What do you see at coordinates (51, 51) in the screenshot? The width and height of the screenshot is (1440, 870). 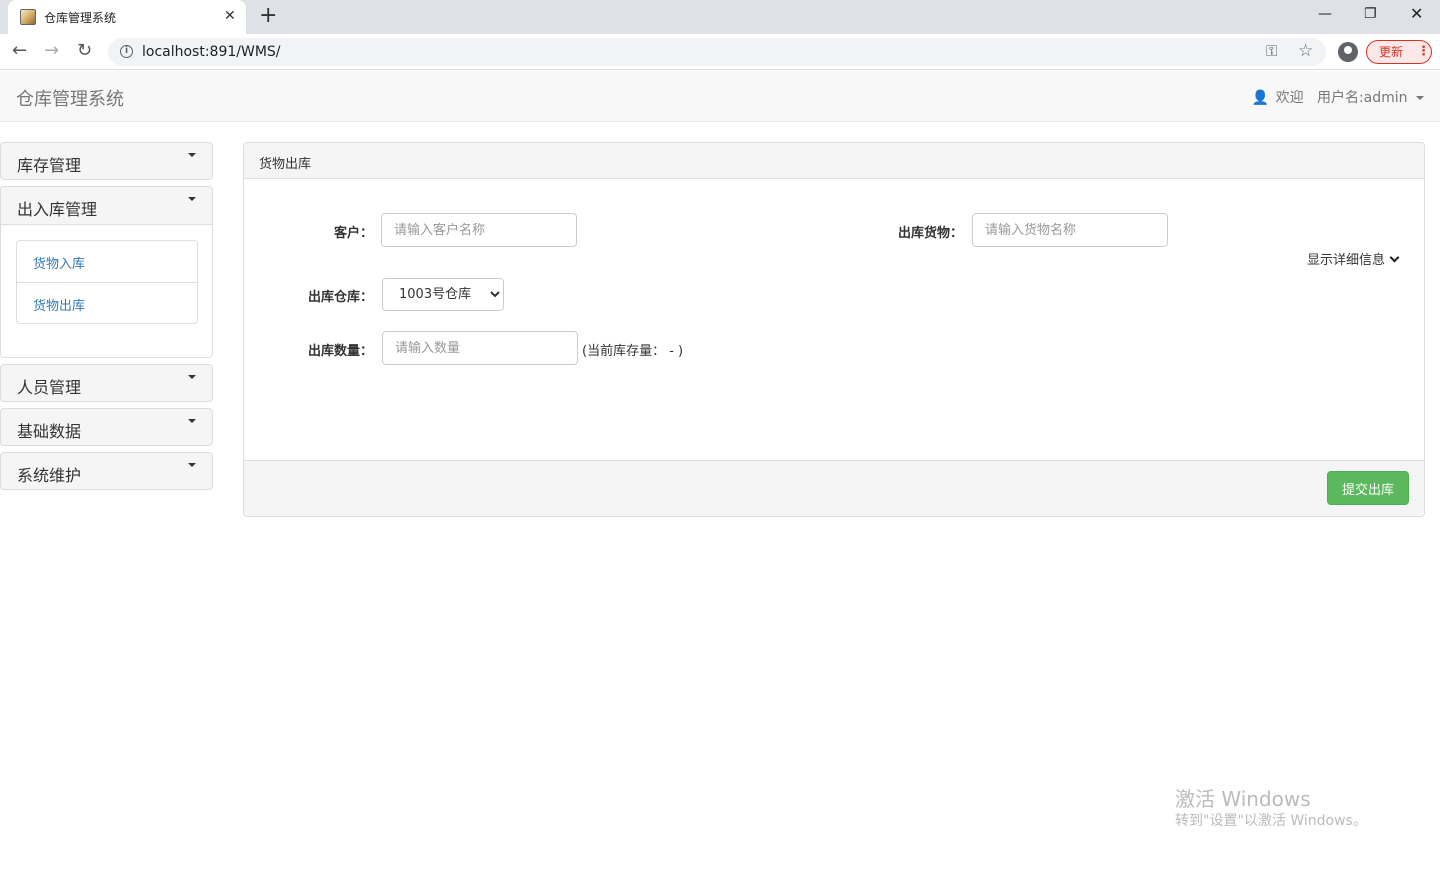 I see `forward-arrow-icon: →` at bounding box center [51, 51].